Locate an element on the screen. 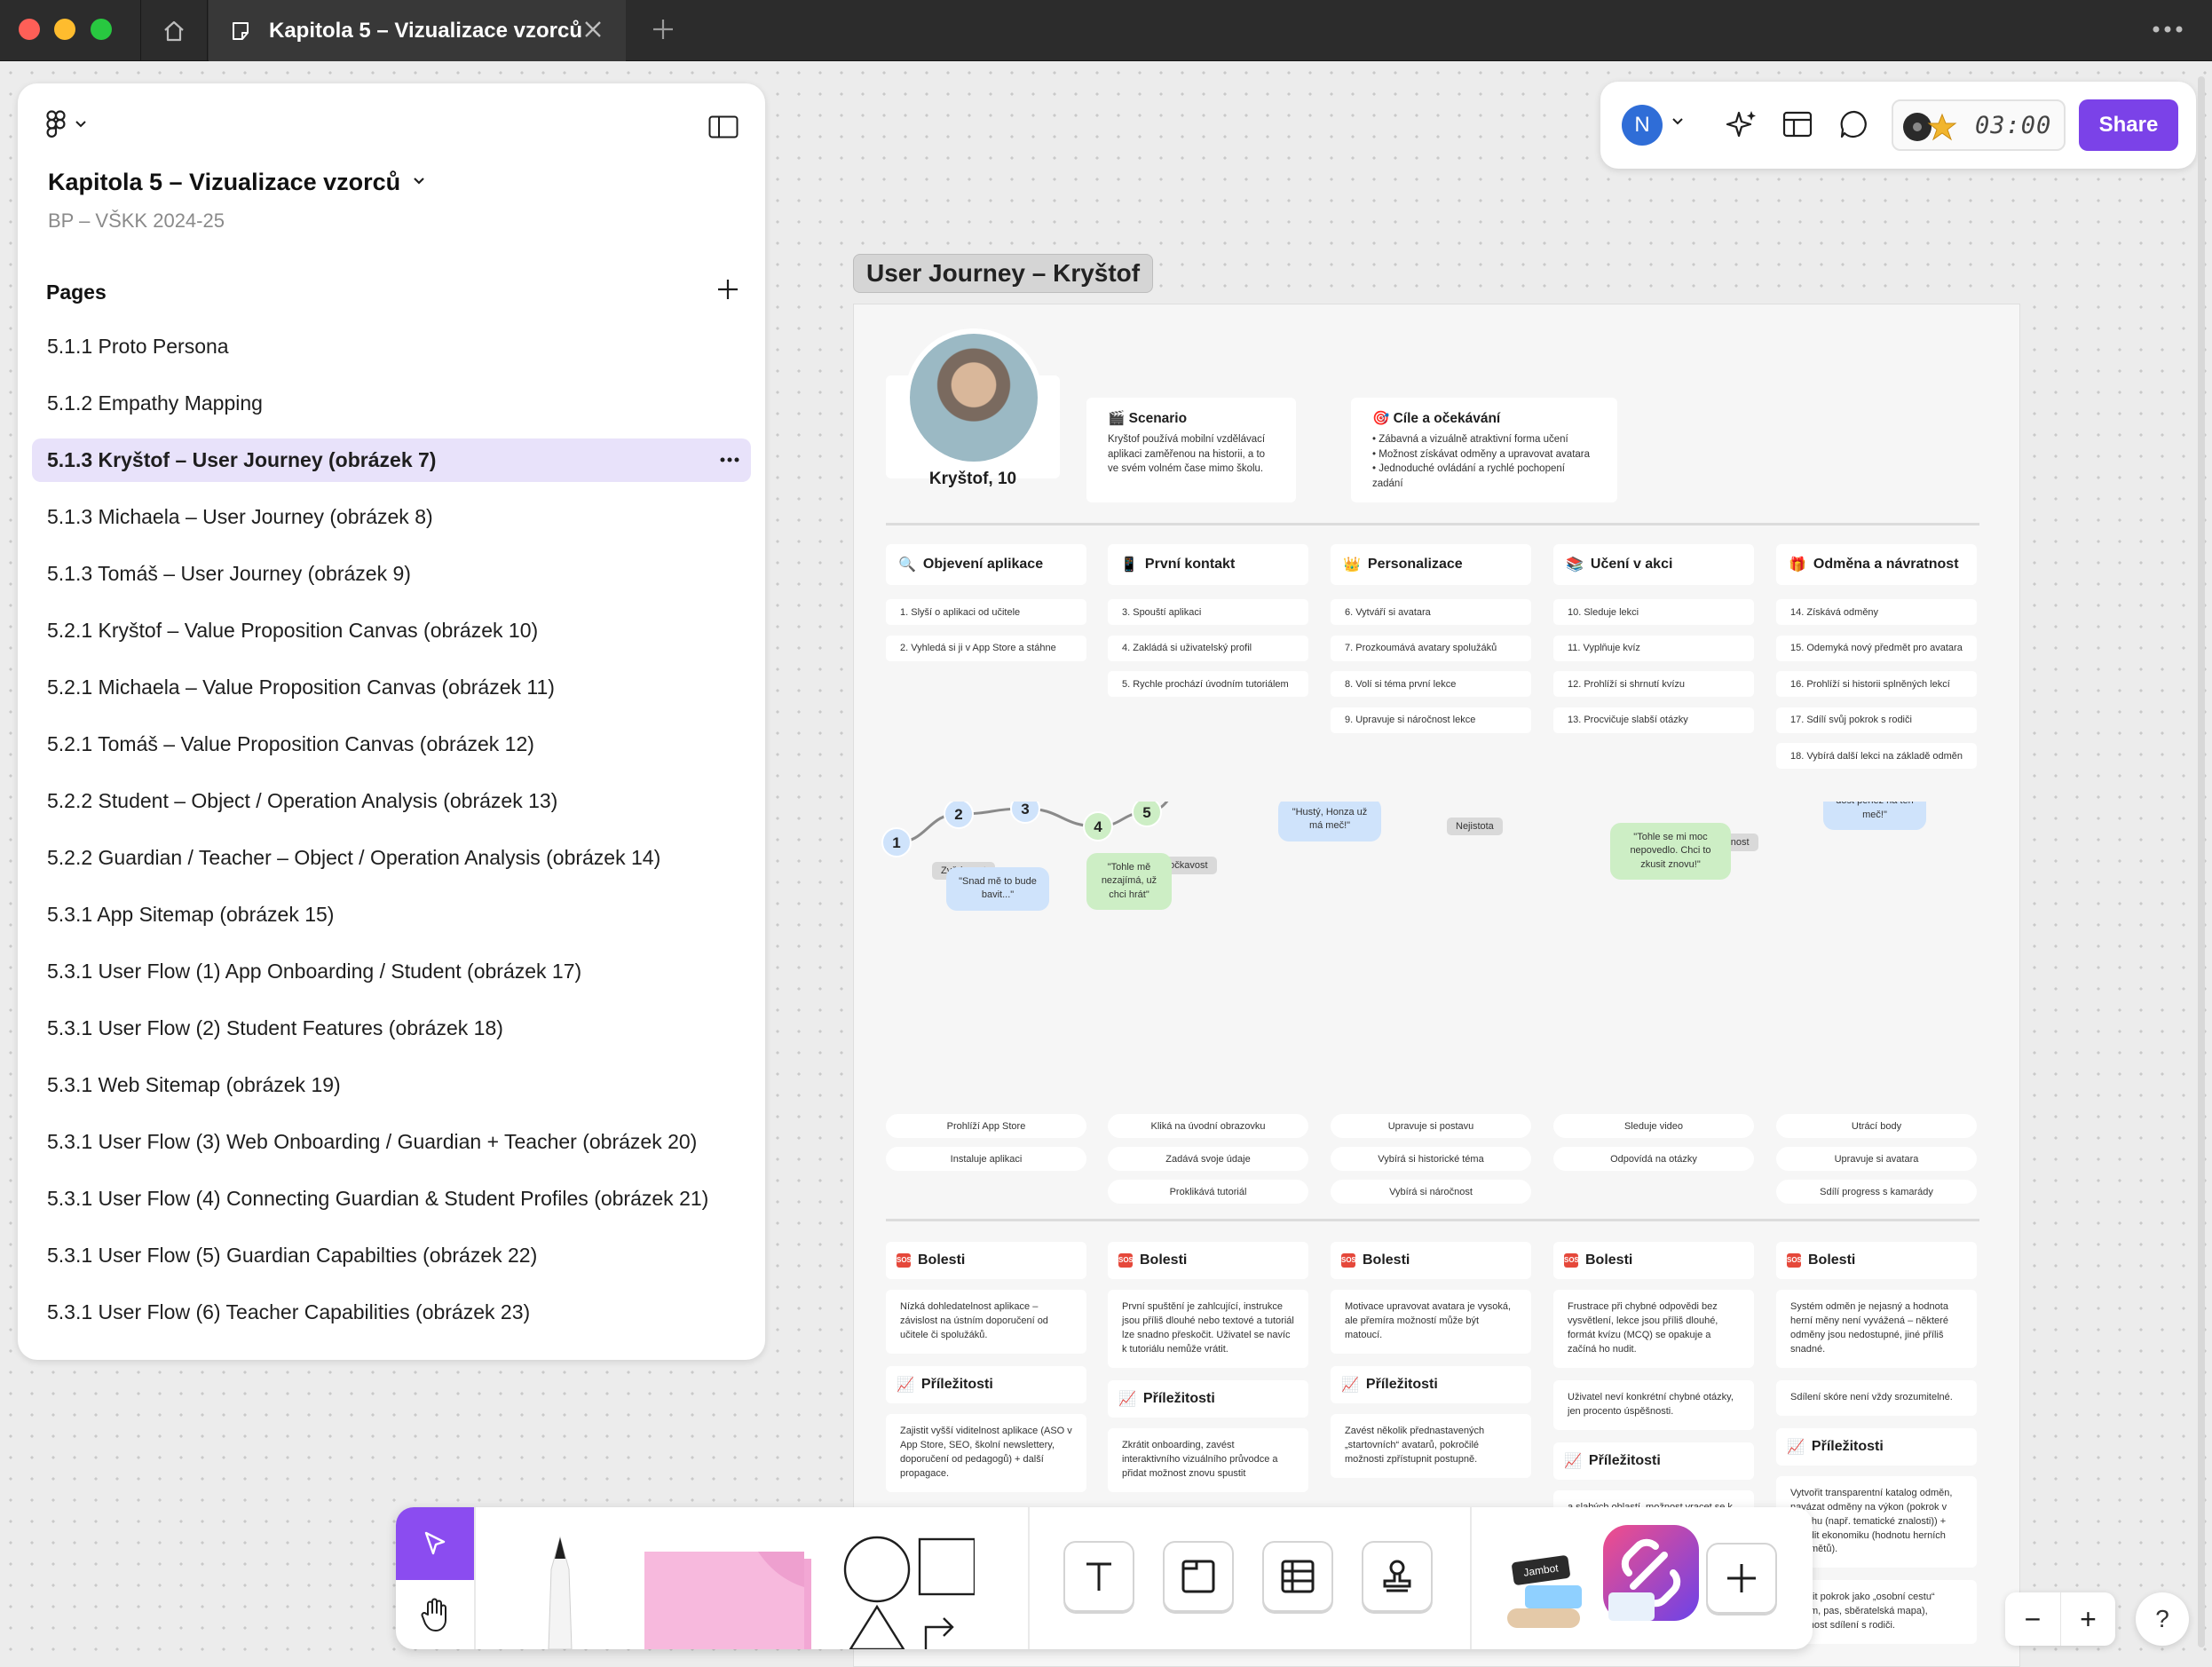 This screenshot has height=1667, width=2212. scenario-title: 🎬 Scenario is located at coordinates (1148, 418).